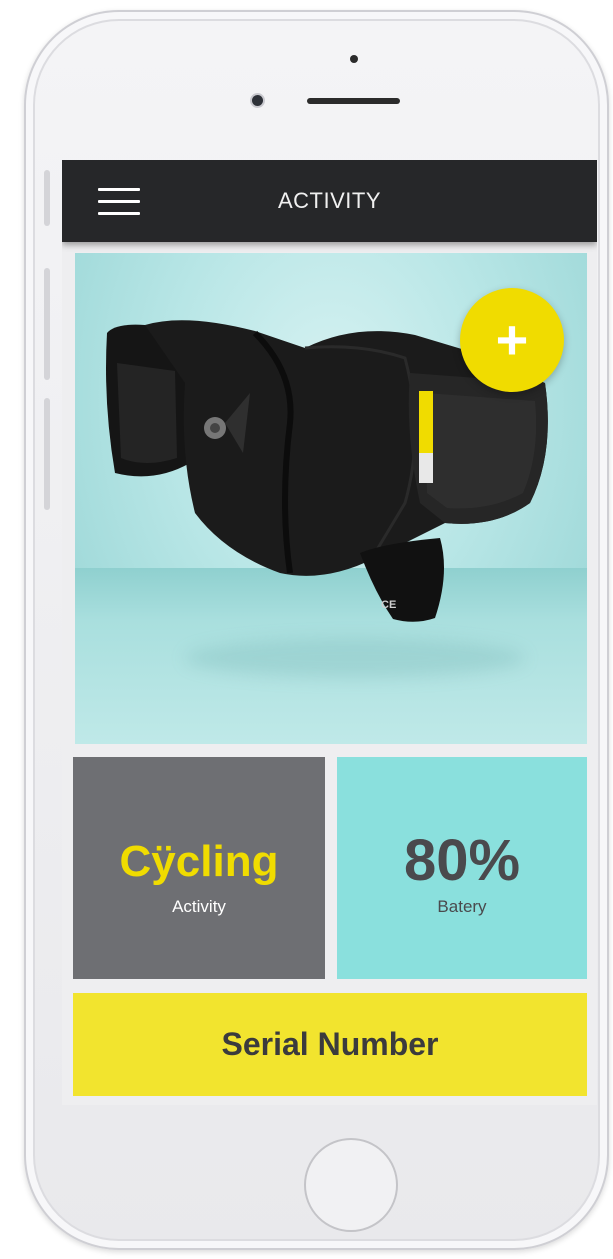  I want to click on activity-value: Cÿcling, so click(199, 861).